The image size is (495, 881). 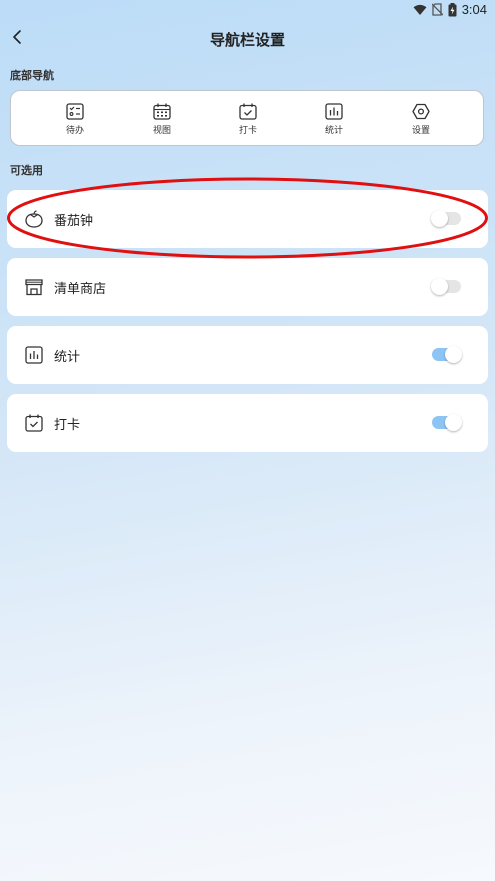 I want to click on todo-list-icon, so click(x=75, y=111).